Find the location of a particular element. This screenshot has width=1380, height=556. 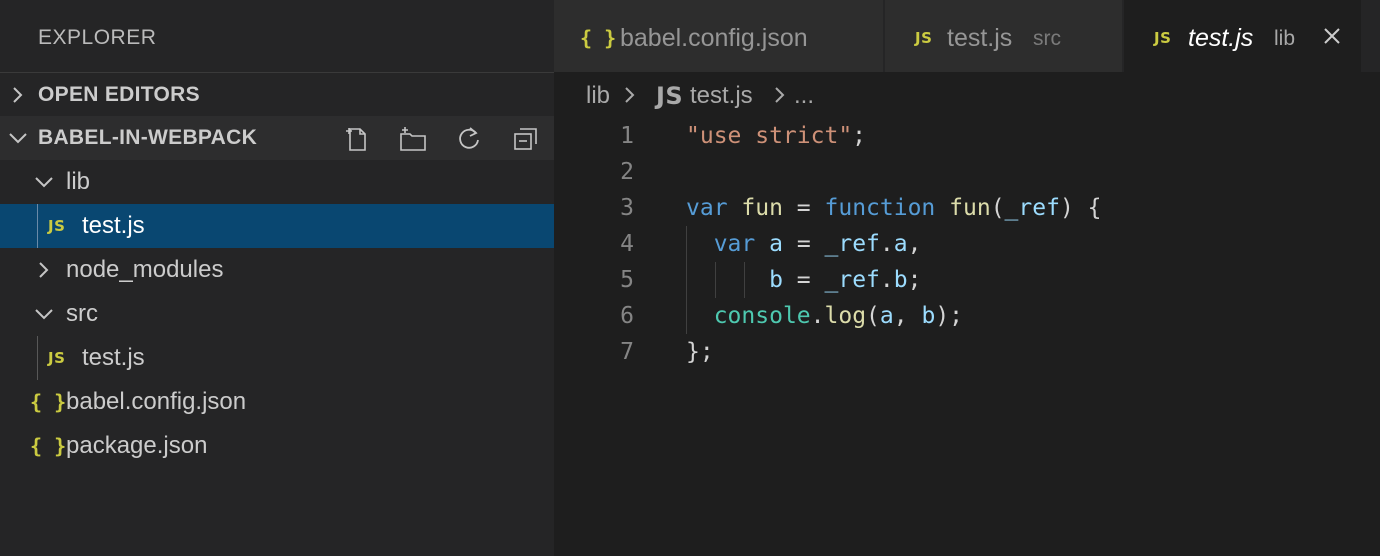

tree-label: babel.config.json is located at coordinates (156, 401).